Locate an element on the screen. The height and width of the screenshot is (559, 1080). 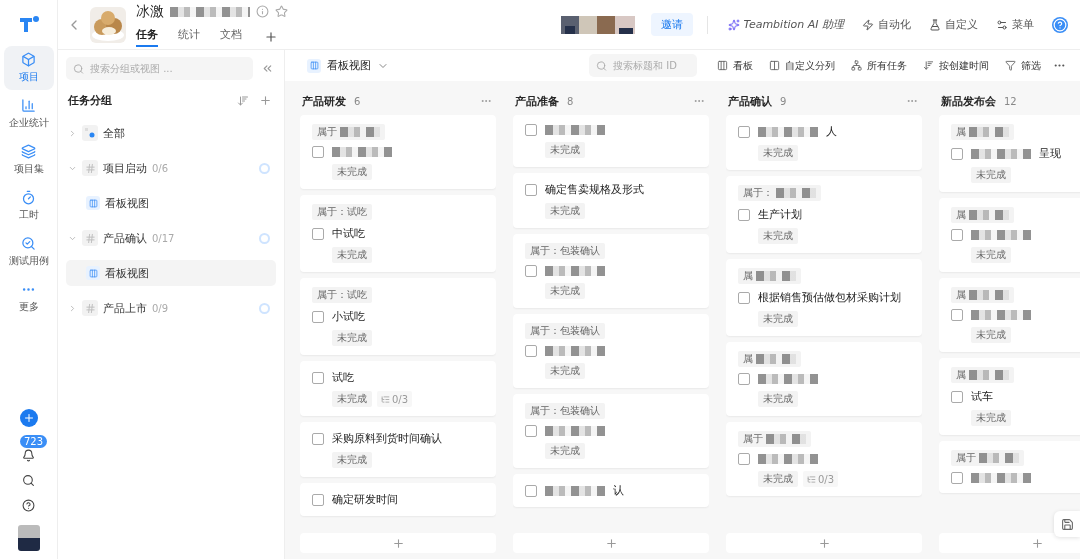
progress-ring-icon is located at coordinates (264, 168).